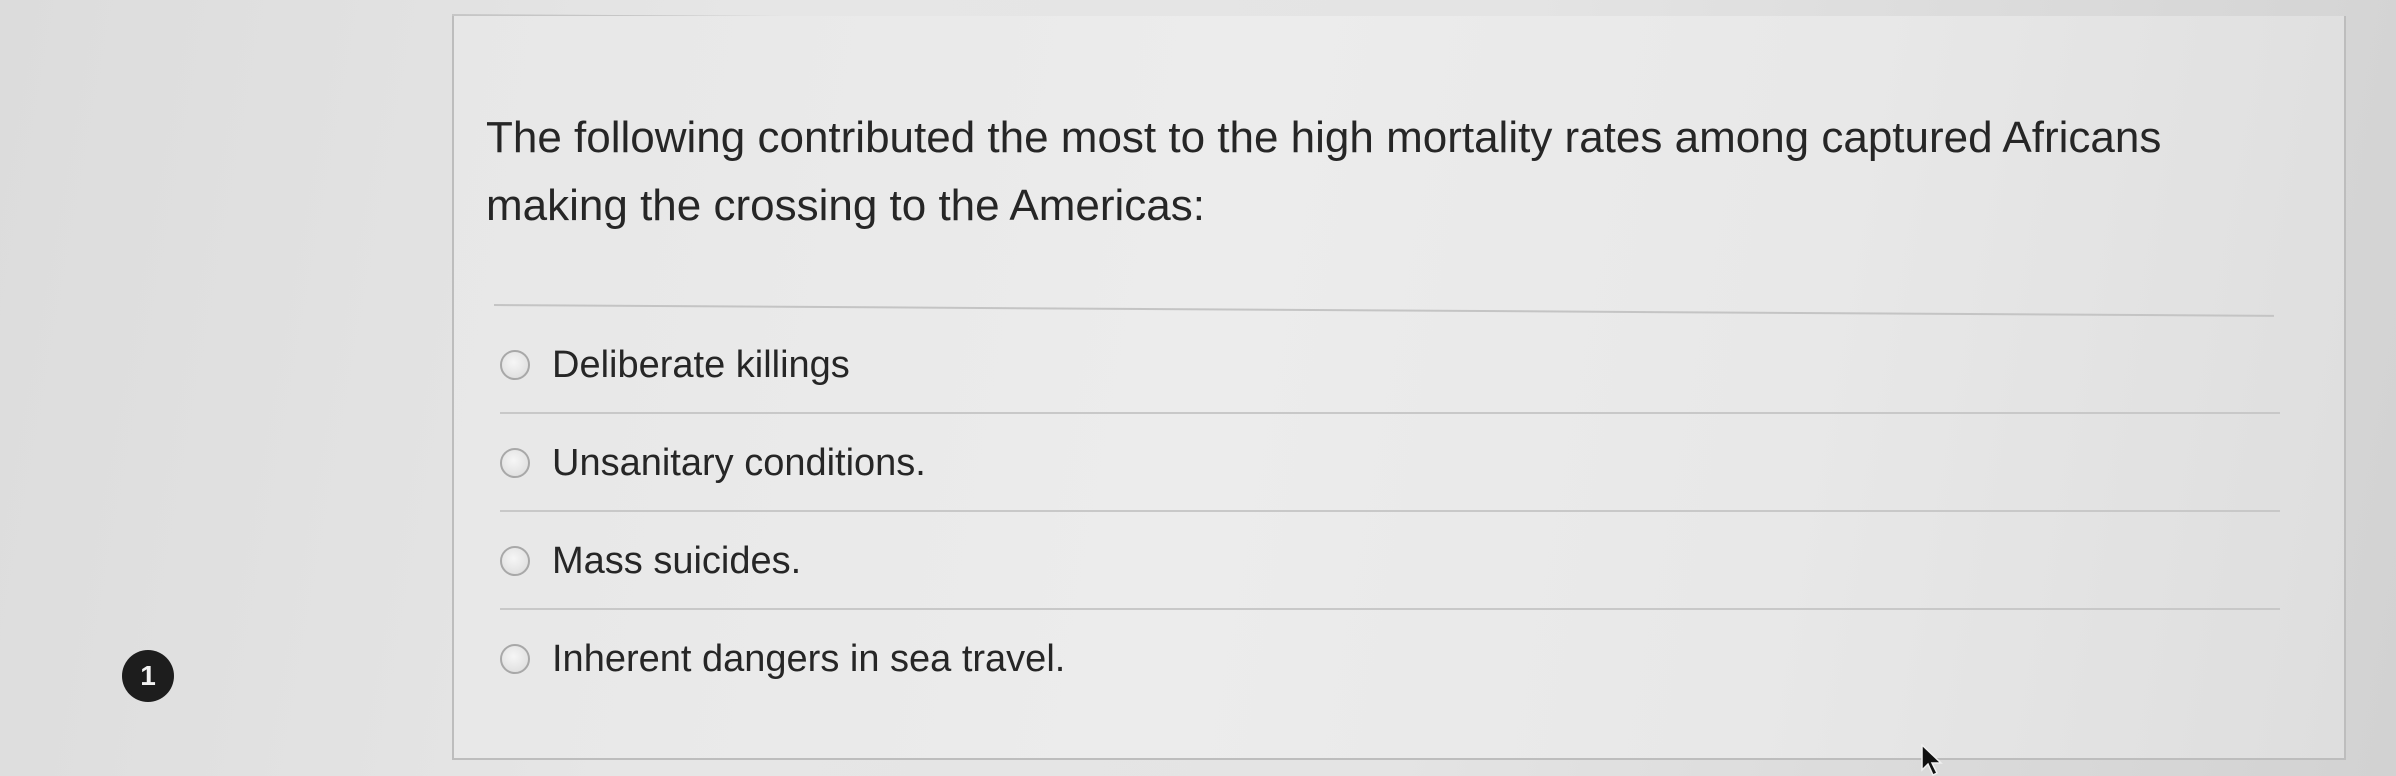 This screenshot has width=2396, height=776. I want to click on question-number-text: 1, so click(148, 675).